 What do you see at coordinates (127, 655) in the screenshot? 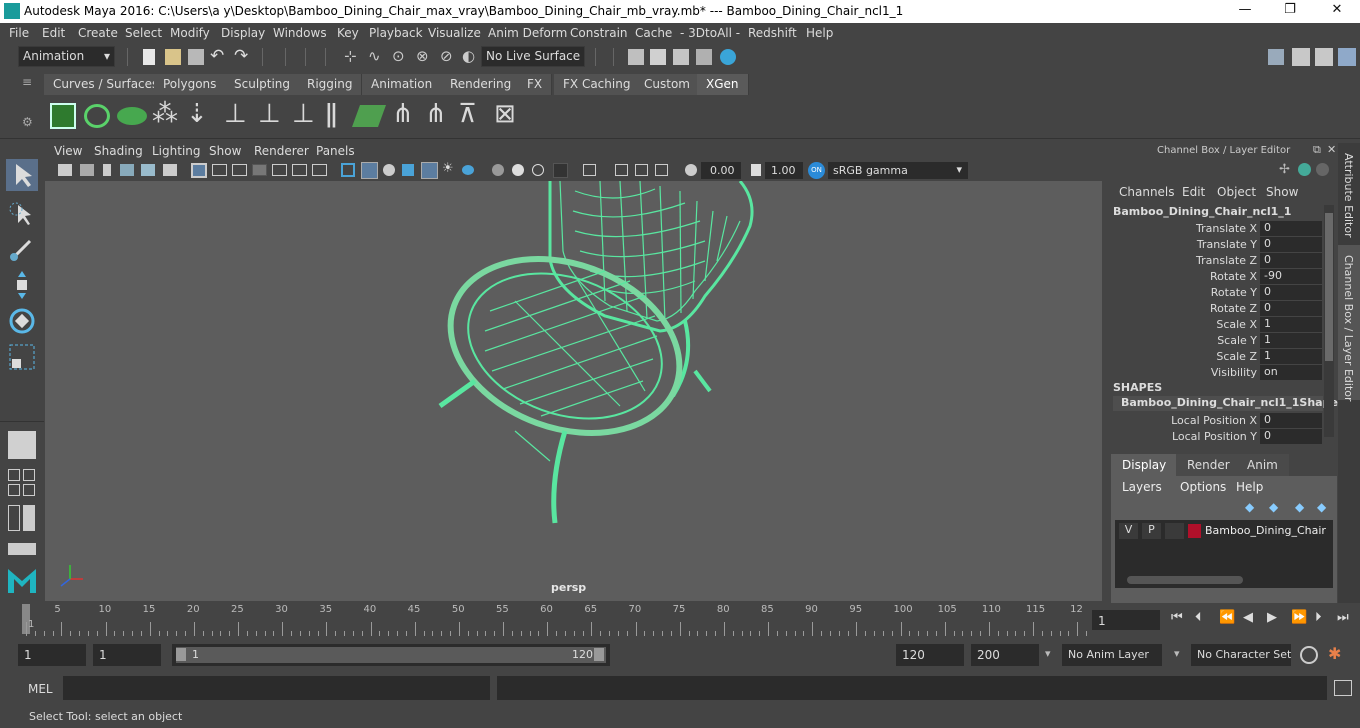
I see `playback-start-field: 1` at bounding box center [127, 655].